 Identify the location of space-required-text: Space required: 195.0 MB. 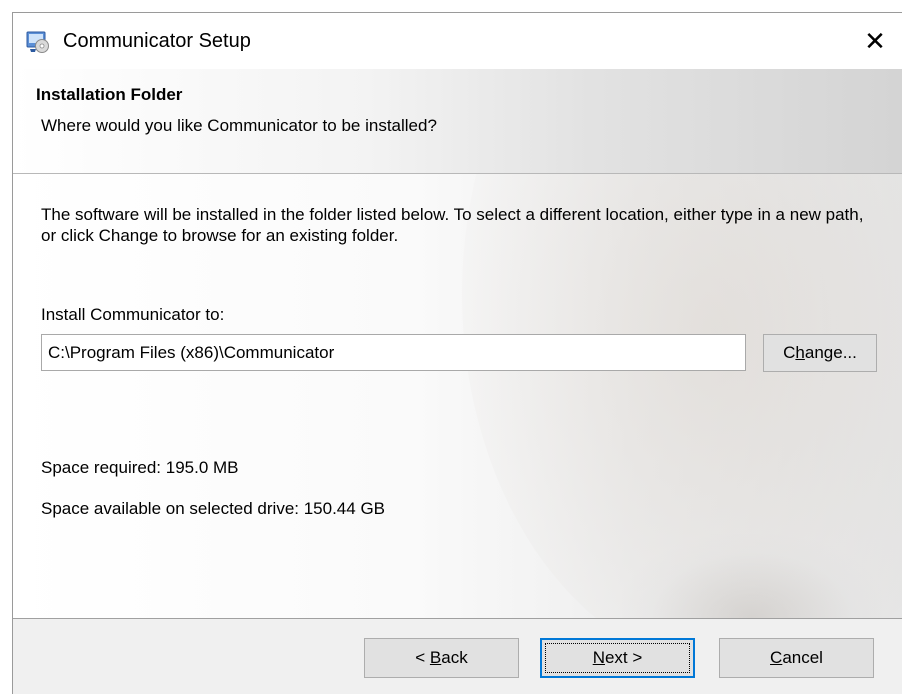
(140, 467).